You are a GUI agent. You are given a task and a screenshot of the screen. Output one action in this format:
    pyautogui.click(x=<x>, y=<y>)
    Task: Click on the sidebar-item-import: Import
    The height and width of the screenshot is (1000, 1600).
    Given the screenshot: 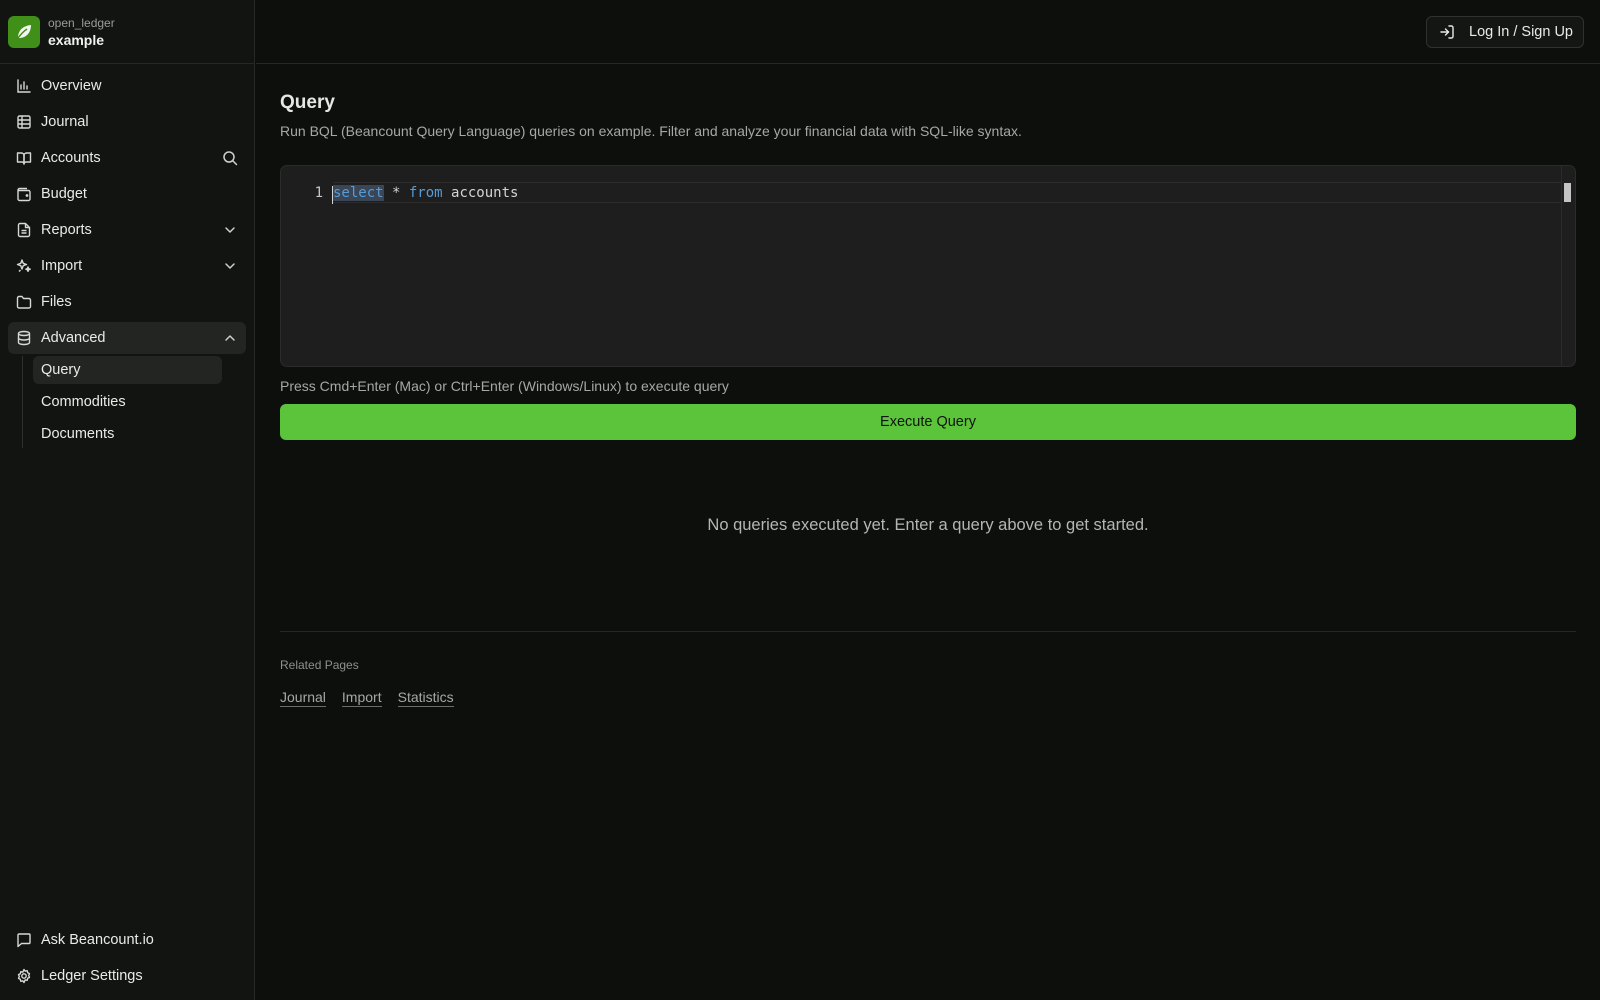 What is the action you would take?
    pyautogui.click(x=127, y=266)
    